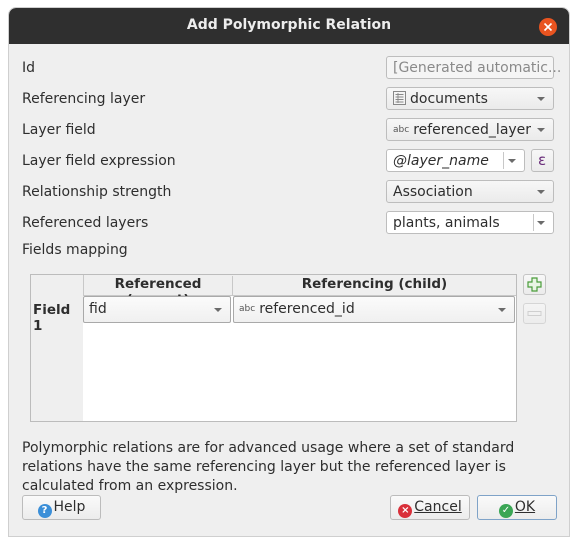 This screenshot has height=542, width=577. Describe the element at coordinates (374, 309) in the screenshot. I see `child-field-combo: abc referenced_id` at that location.